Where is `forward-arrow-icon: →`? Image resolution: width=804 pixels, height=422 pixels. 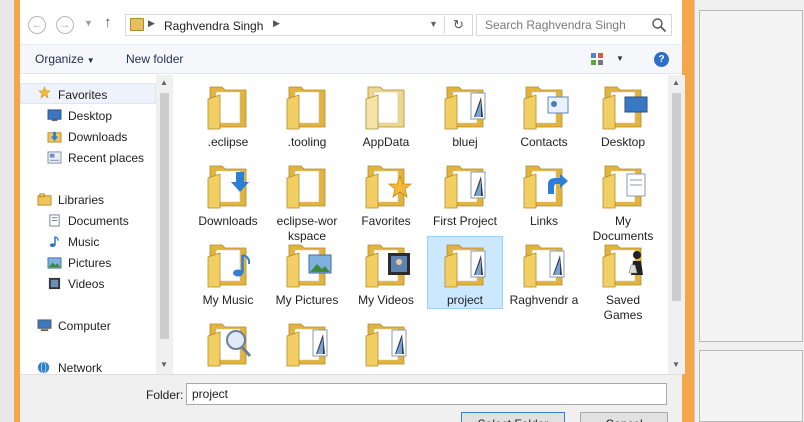
forward-arrow-icon: → is located at coordinates (65, 25).